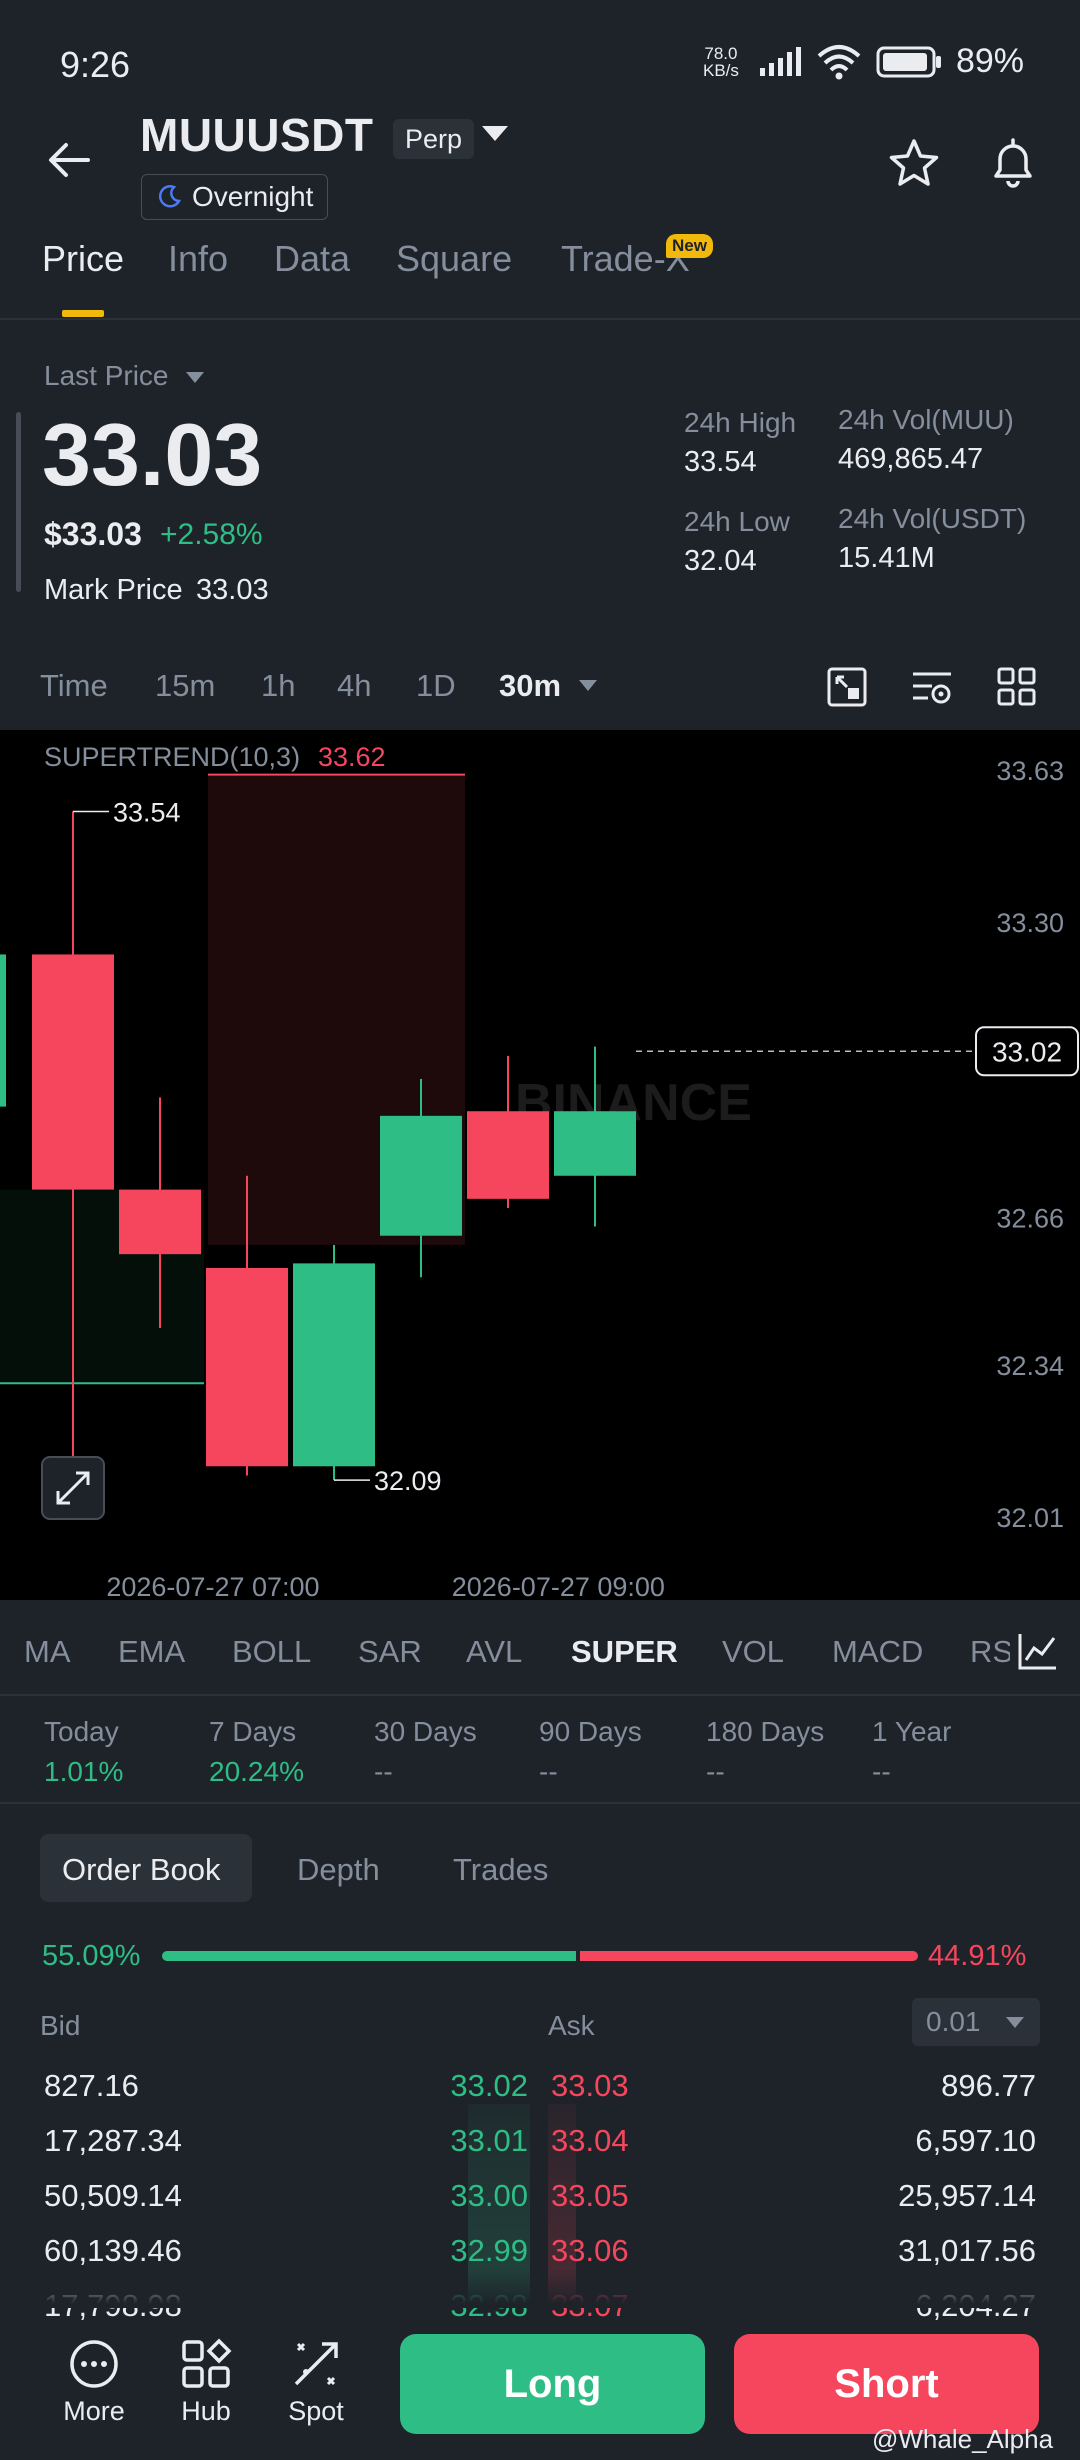  Describe the element at coordinates (434, 139) in the screenshot. I see `perp-badge: Perp` at that location.